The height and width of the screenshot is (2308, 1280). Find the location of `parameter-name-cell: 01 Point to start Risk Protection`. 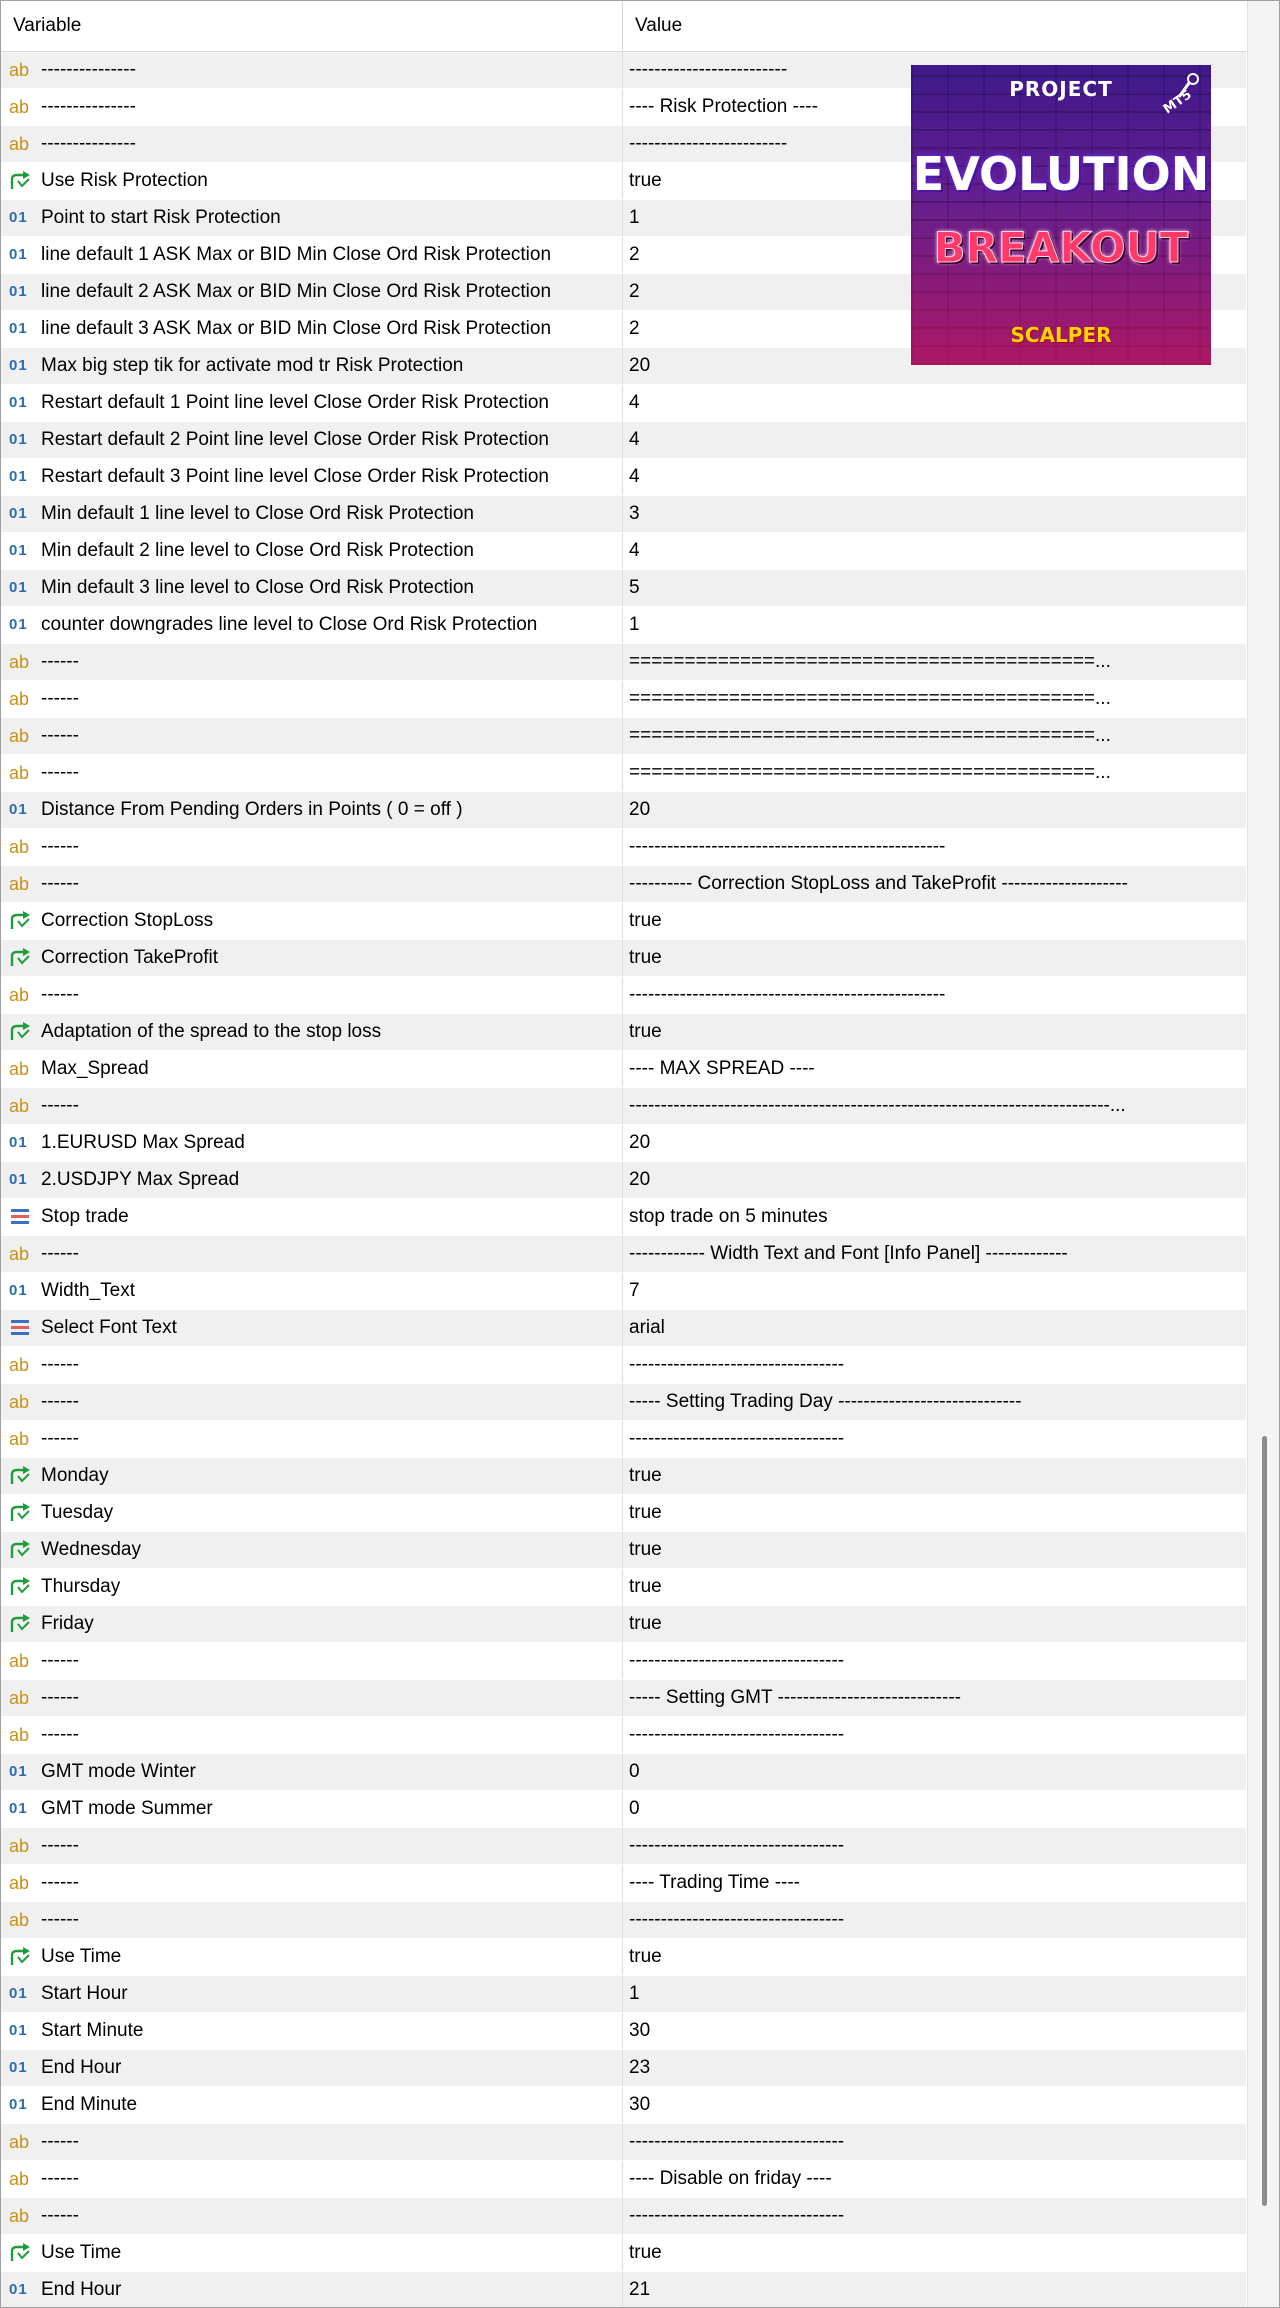

parameter-name-cell: 01 Point to start Risk Protection is located at coordinates (312, 218).